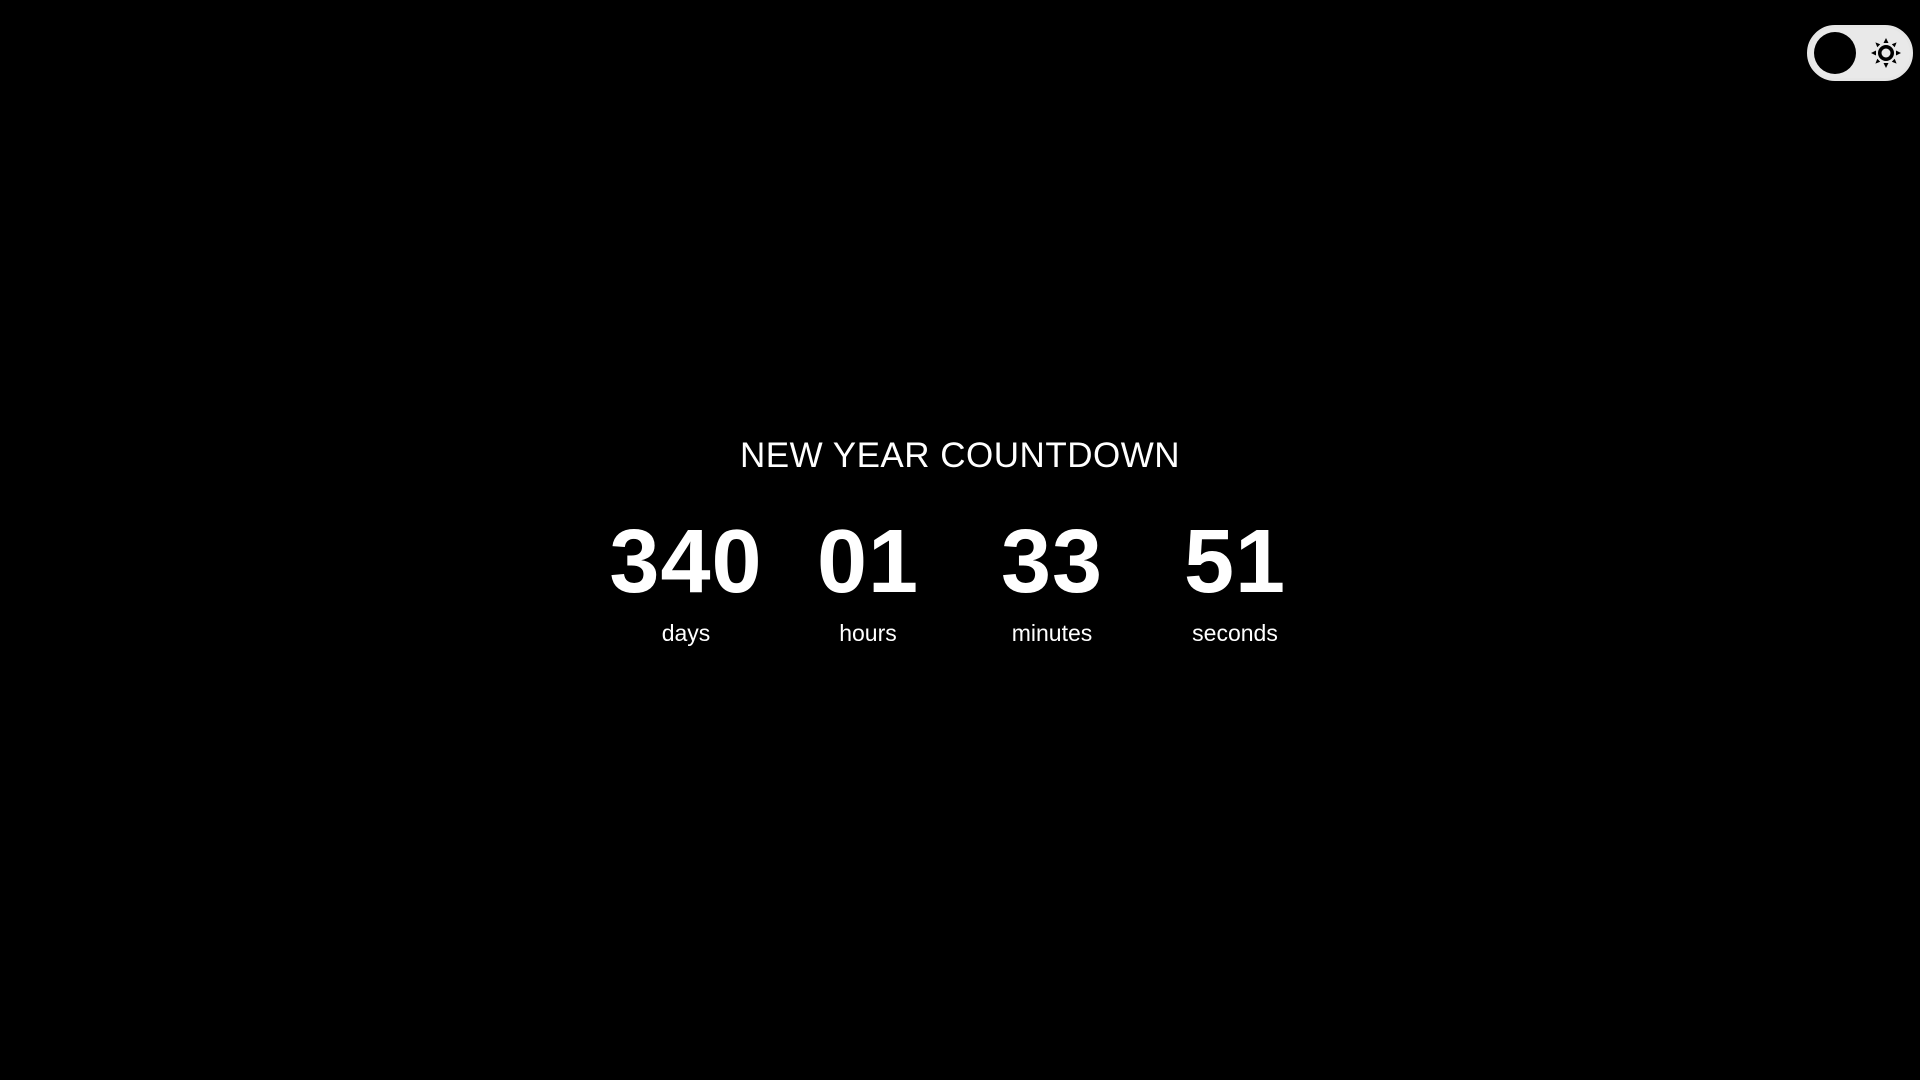 This screenshot has height=1080, width=1920. I want to click on countdown-hours: 01 hours, so click(868, 579).